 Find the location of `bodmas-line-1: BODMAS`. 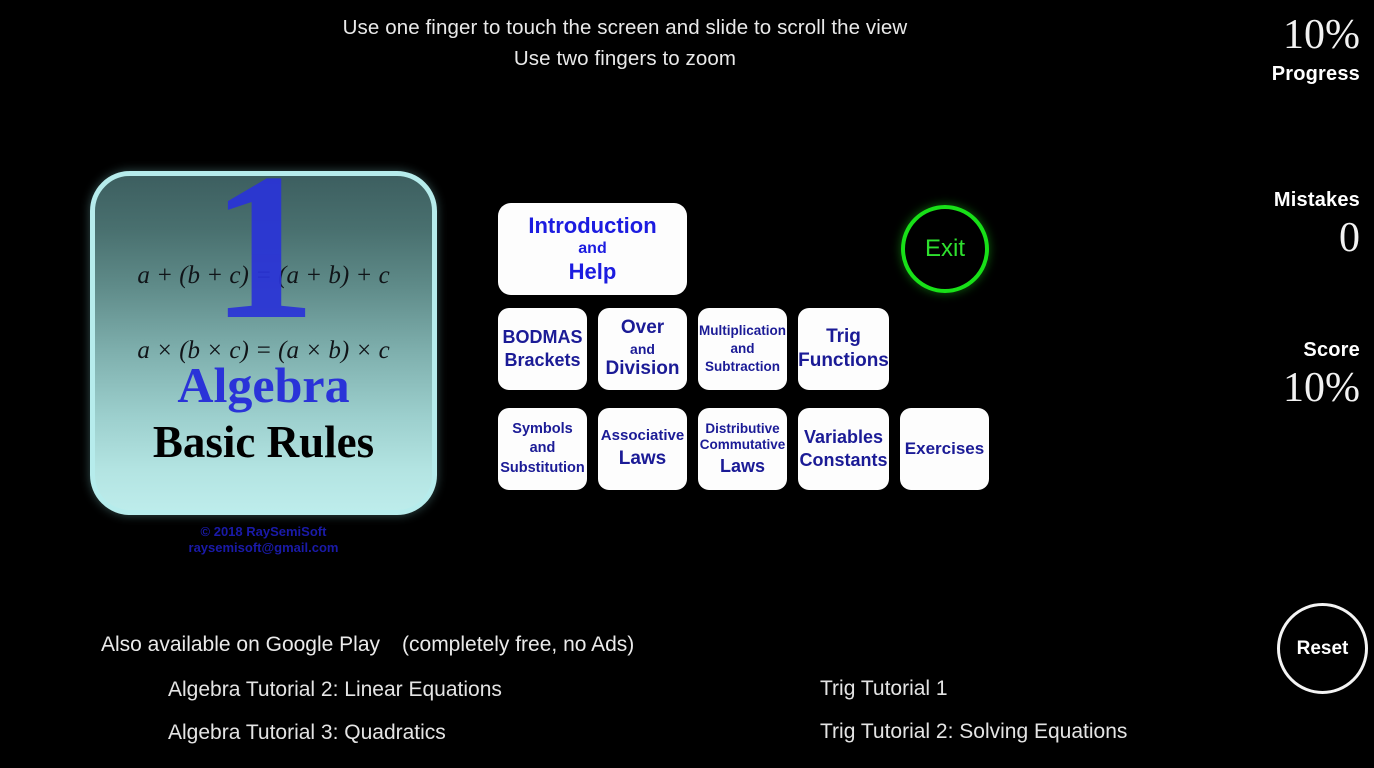

bodmas-line-1: BODMAS is located at coordinates (542, 336).